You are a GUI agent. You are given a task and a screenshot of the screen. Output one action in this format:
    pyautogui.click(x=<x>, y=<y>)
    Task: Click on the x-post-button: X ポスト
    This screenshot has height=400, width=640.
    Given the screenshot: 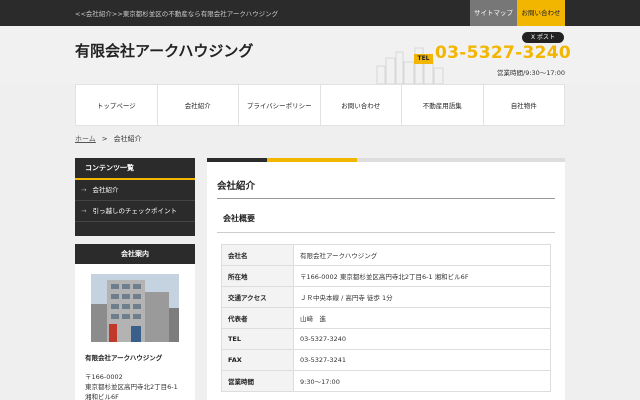 What is the action you would take?
    pyautogui.click(x=543, y=37)
    